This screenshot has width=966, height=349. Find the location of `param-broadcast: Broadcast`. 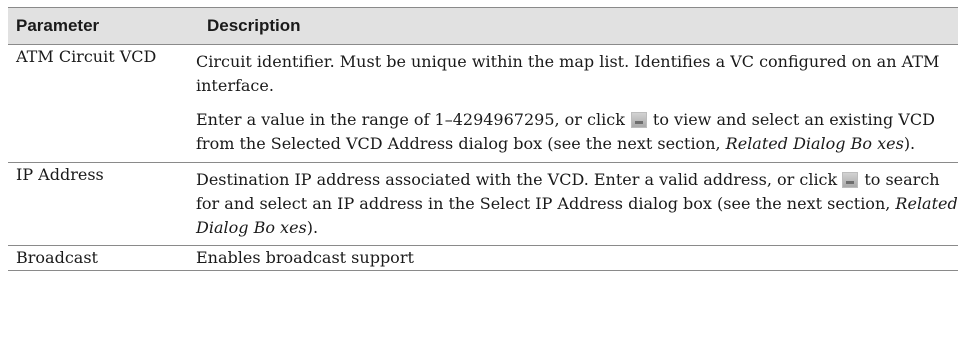

param-broadcast: Broadcast is located at coordinates (102, 258).